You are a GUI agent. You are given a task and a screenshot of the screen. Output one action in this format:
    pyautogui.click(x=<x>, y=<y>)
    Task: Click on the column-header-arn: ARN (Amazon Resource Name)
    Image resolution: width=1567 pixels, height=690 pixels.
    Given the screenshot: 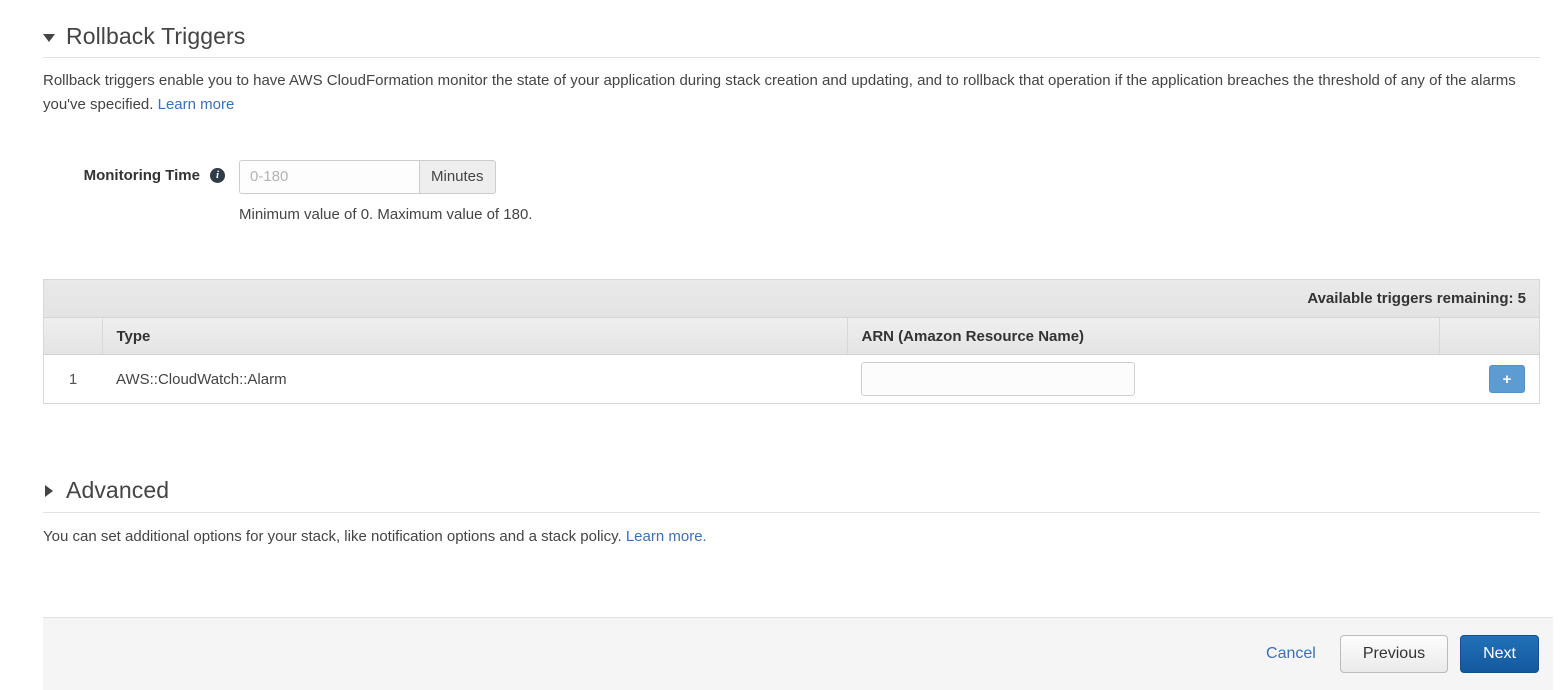 What is the action you would take?
    pyautogui.click(x=1143, y=336)
    